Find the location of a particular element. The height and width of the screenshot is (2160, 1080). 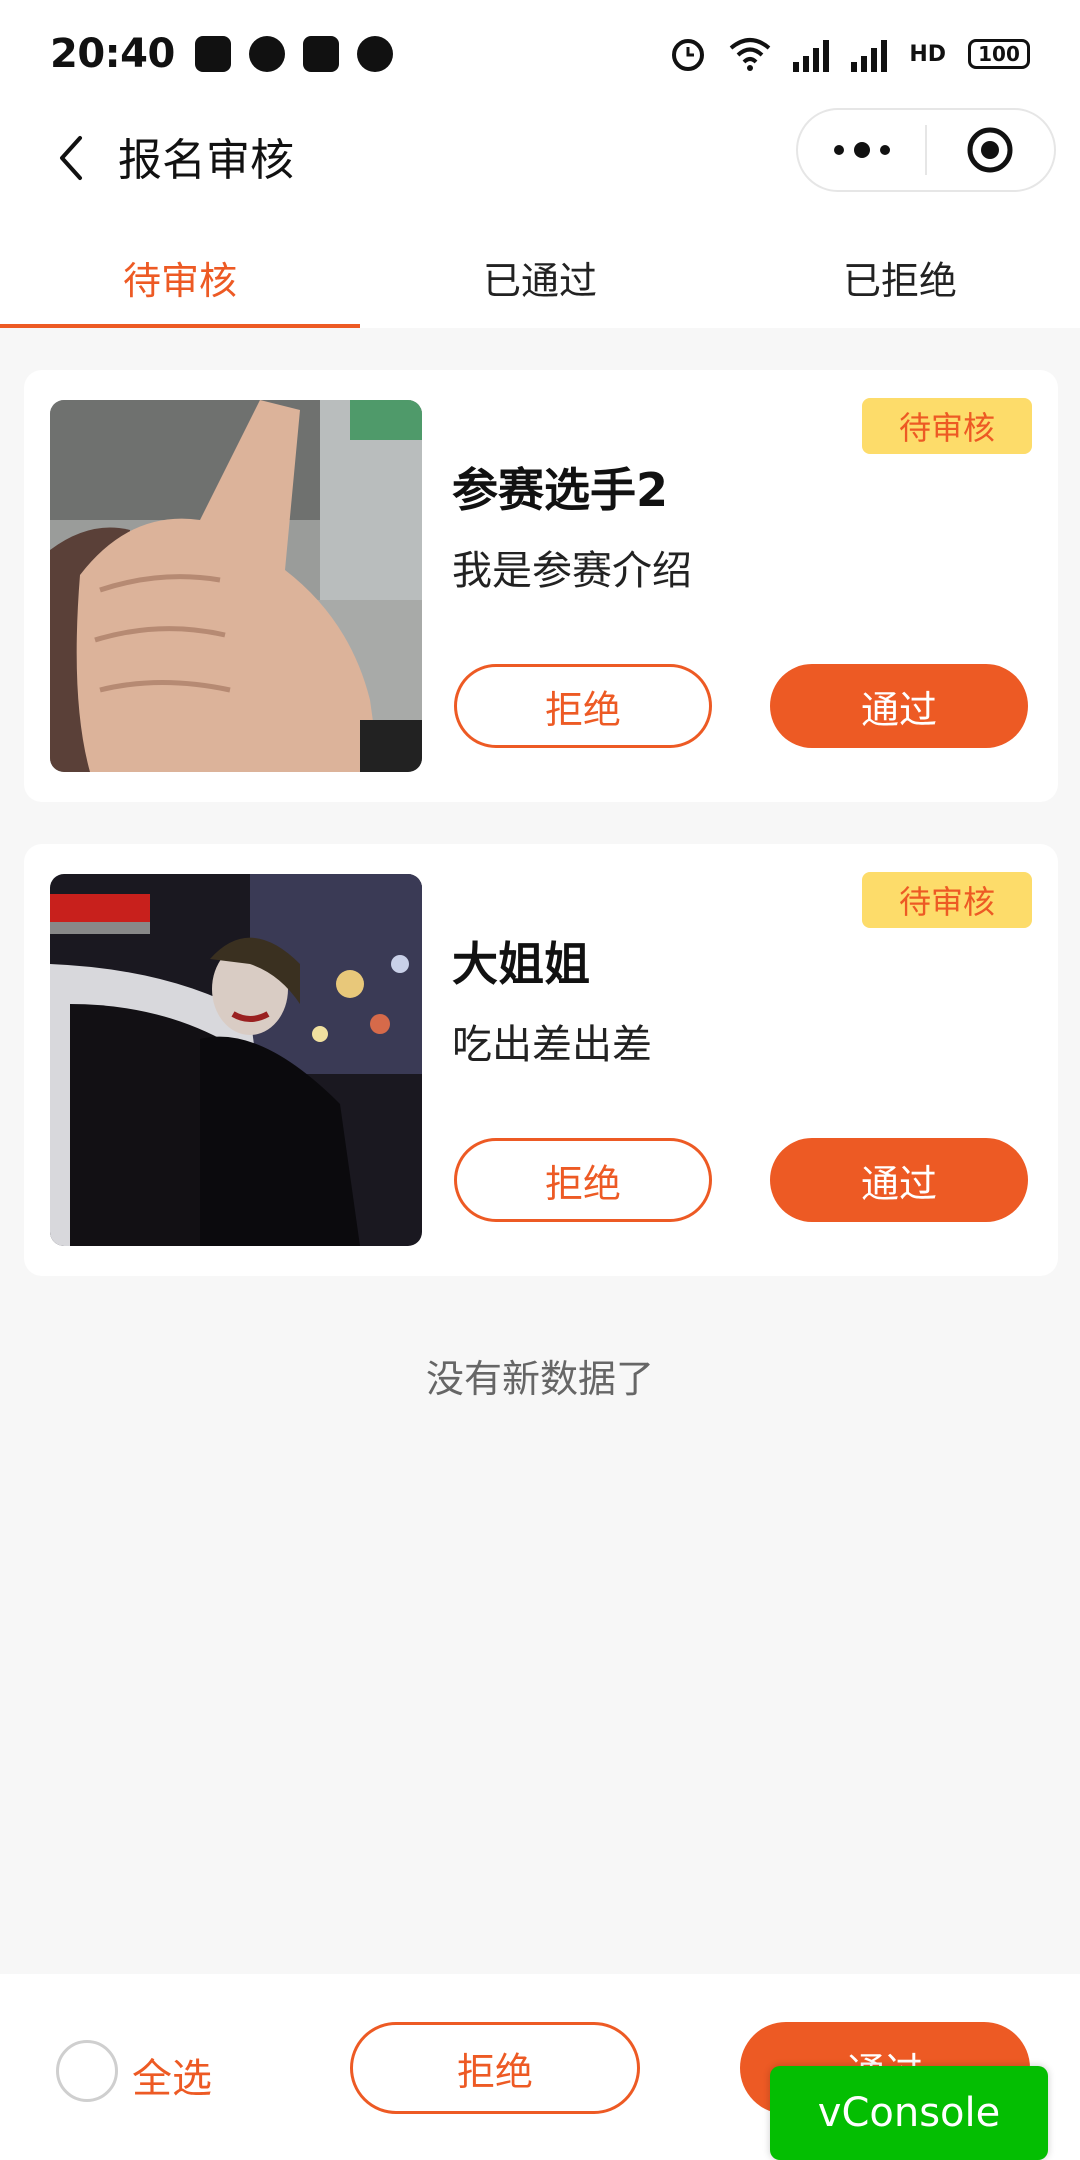

cell-signal-1-icon is located at coordinates (811, 54).